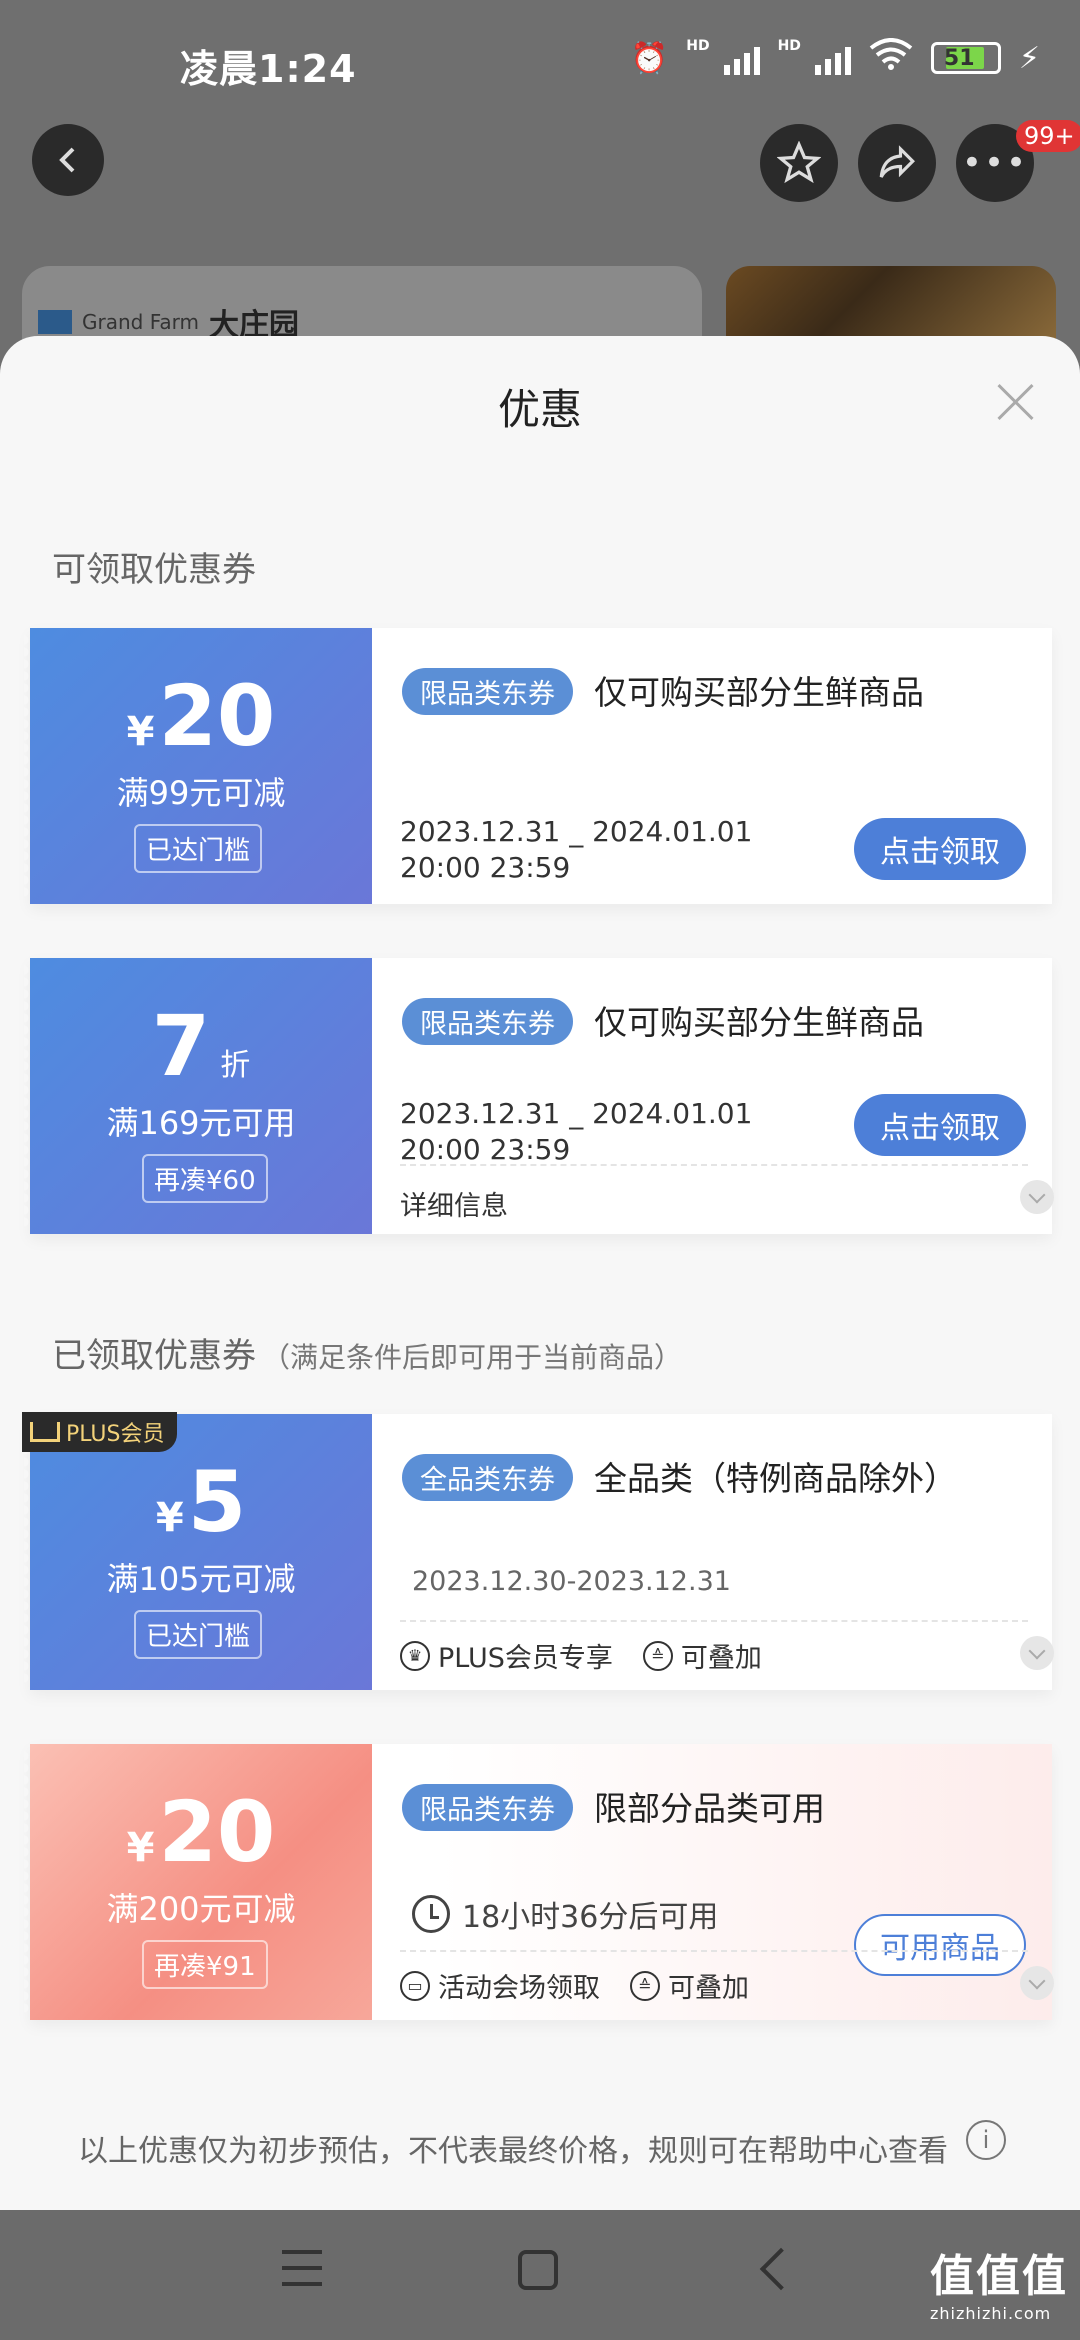  Describe the element at coordinates (431, 1914) in the screenshot. I see `clock-icon` at that location.